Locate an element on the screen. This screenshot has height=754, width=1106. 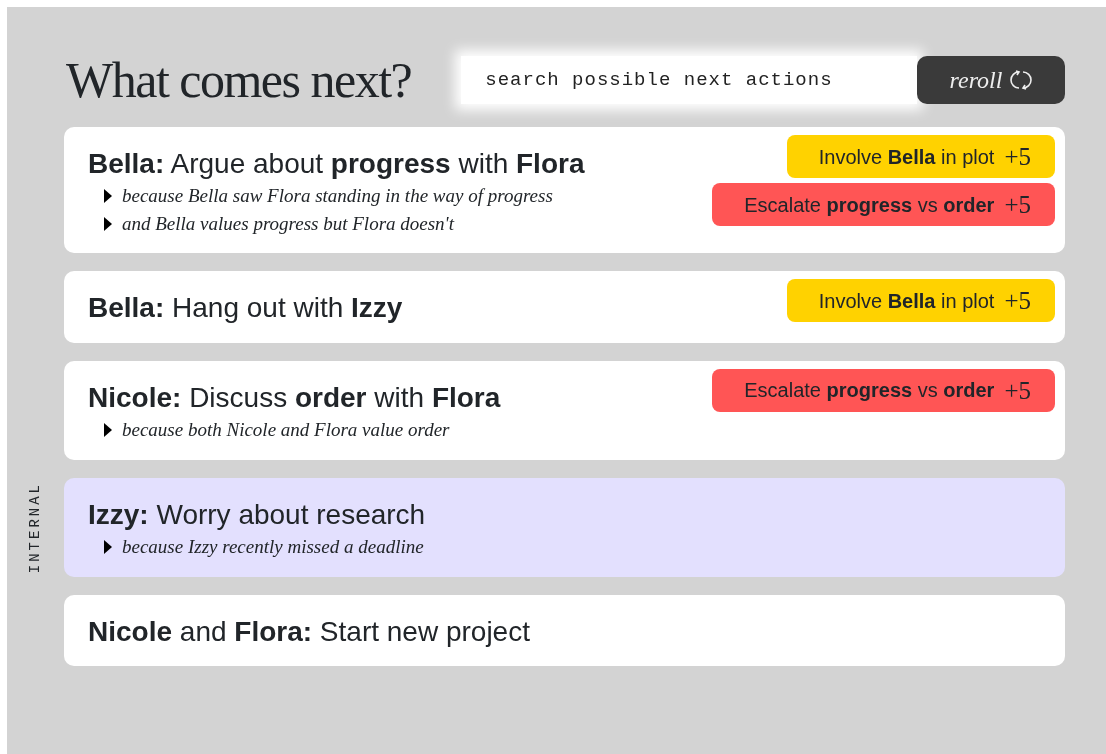
side-label: INTERNAL is located at coordinates (35, 527).